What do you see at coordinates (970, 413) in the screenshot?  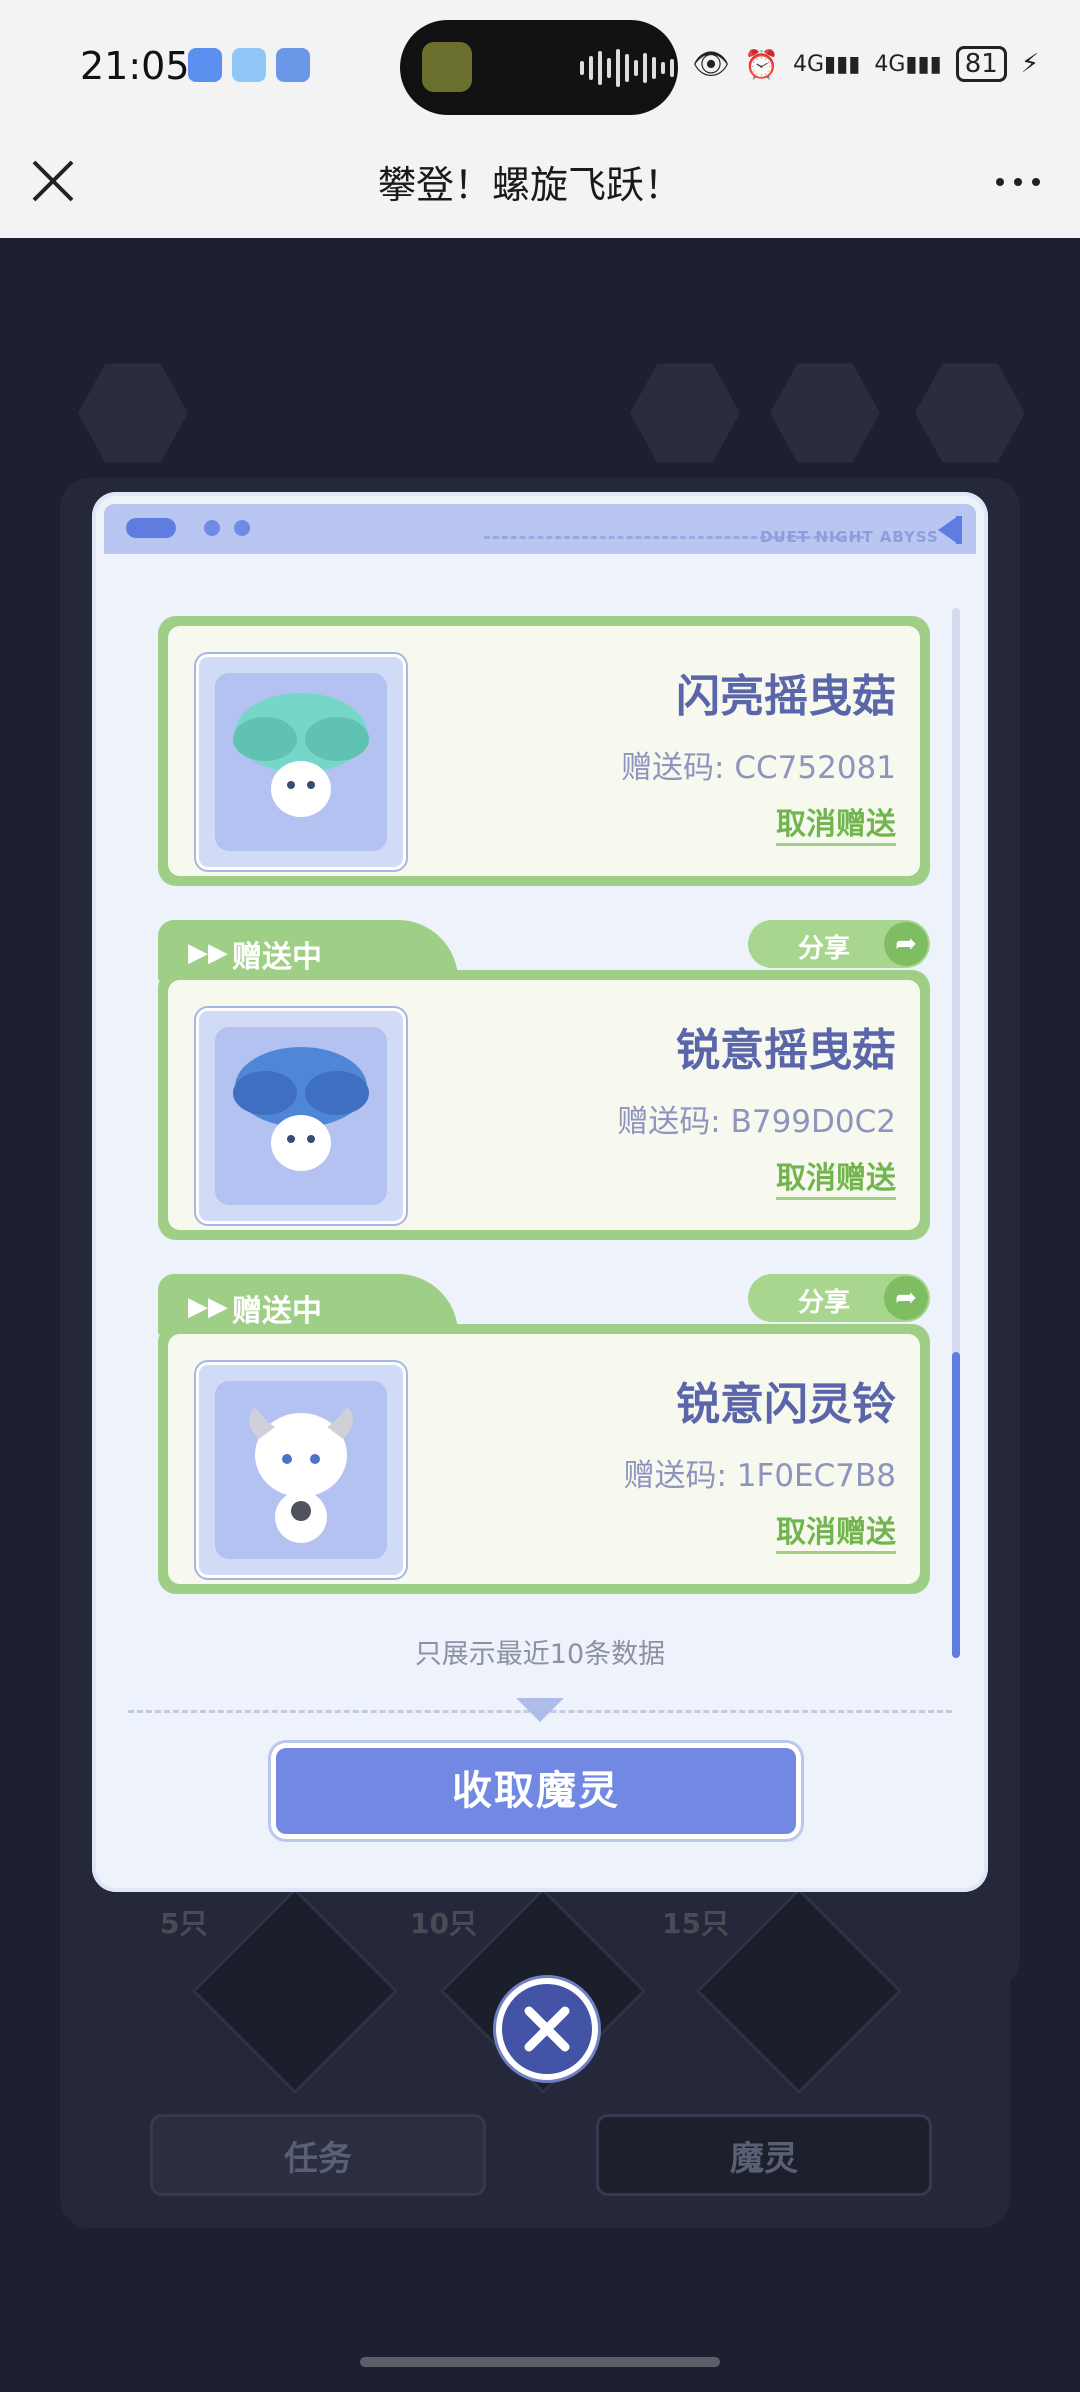 I see `share-icon` at bounding box center [970, 413].